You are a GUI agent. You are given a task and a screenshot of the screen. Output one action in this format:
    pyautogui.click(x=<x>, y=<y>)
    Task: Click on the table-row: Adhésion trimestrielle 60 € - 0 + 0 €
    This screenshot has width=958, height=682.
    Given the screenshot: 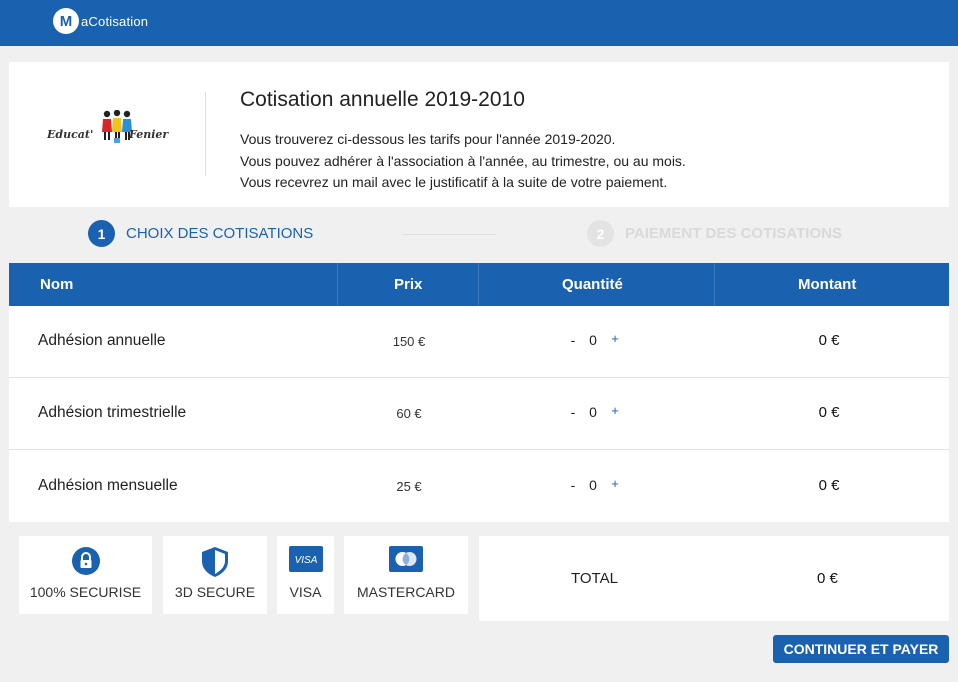 What is the action you would take?
    pyautogui.click(x=479, y=414)
    